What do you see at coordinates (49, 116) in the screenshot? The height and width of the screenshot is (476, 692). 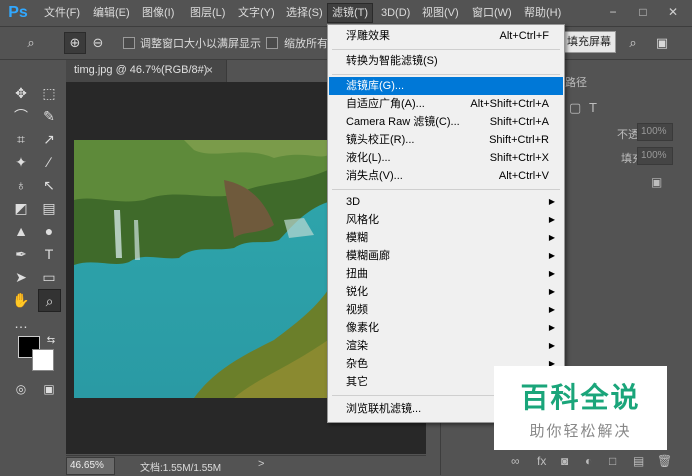 I see `quick-select-tool-icon: ✎` at bounding box center [49, 116].